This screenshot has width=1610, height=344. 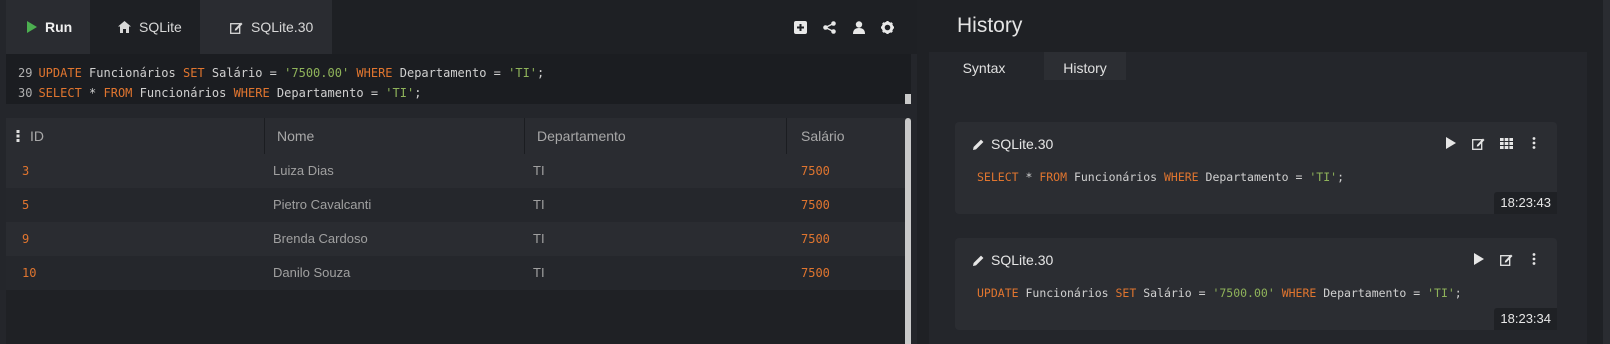 What do you see at coordinates (135, 136) in the screenshot?
I see `column-header-id: ID` at bounding box center [135, 136].